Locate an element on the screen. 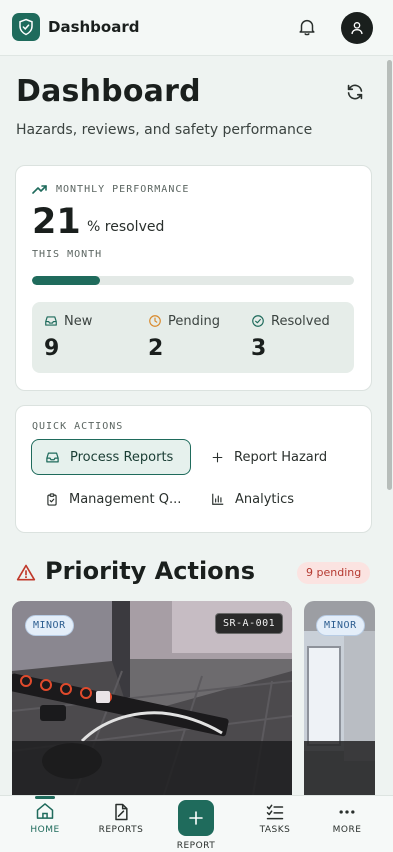  report-hazard-button: Report Hazard is located at coordinates (277, 457).